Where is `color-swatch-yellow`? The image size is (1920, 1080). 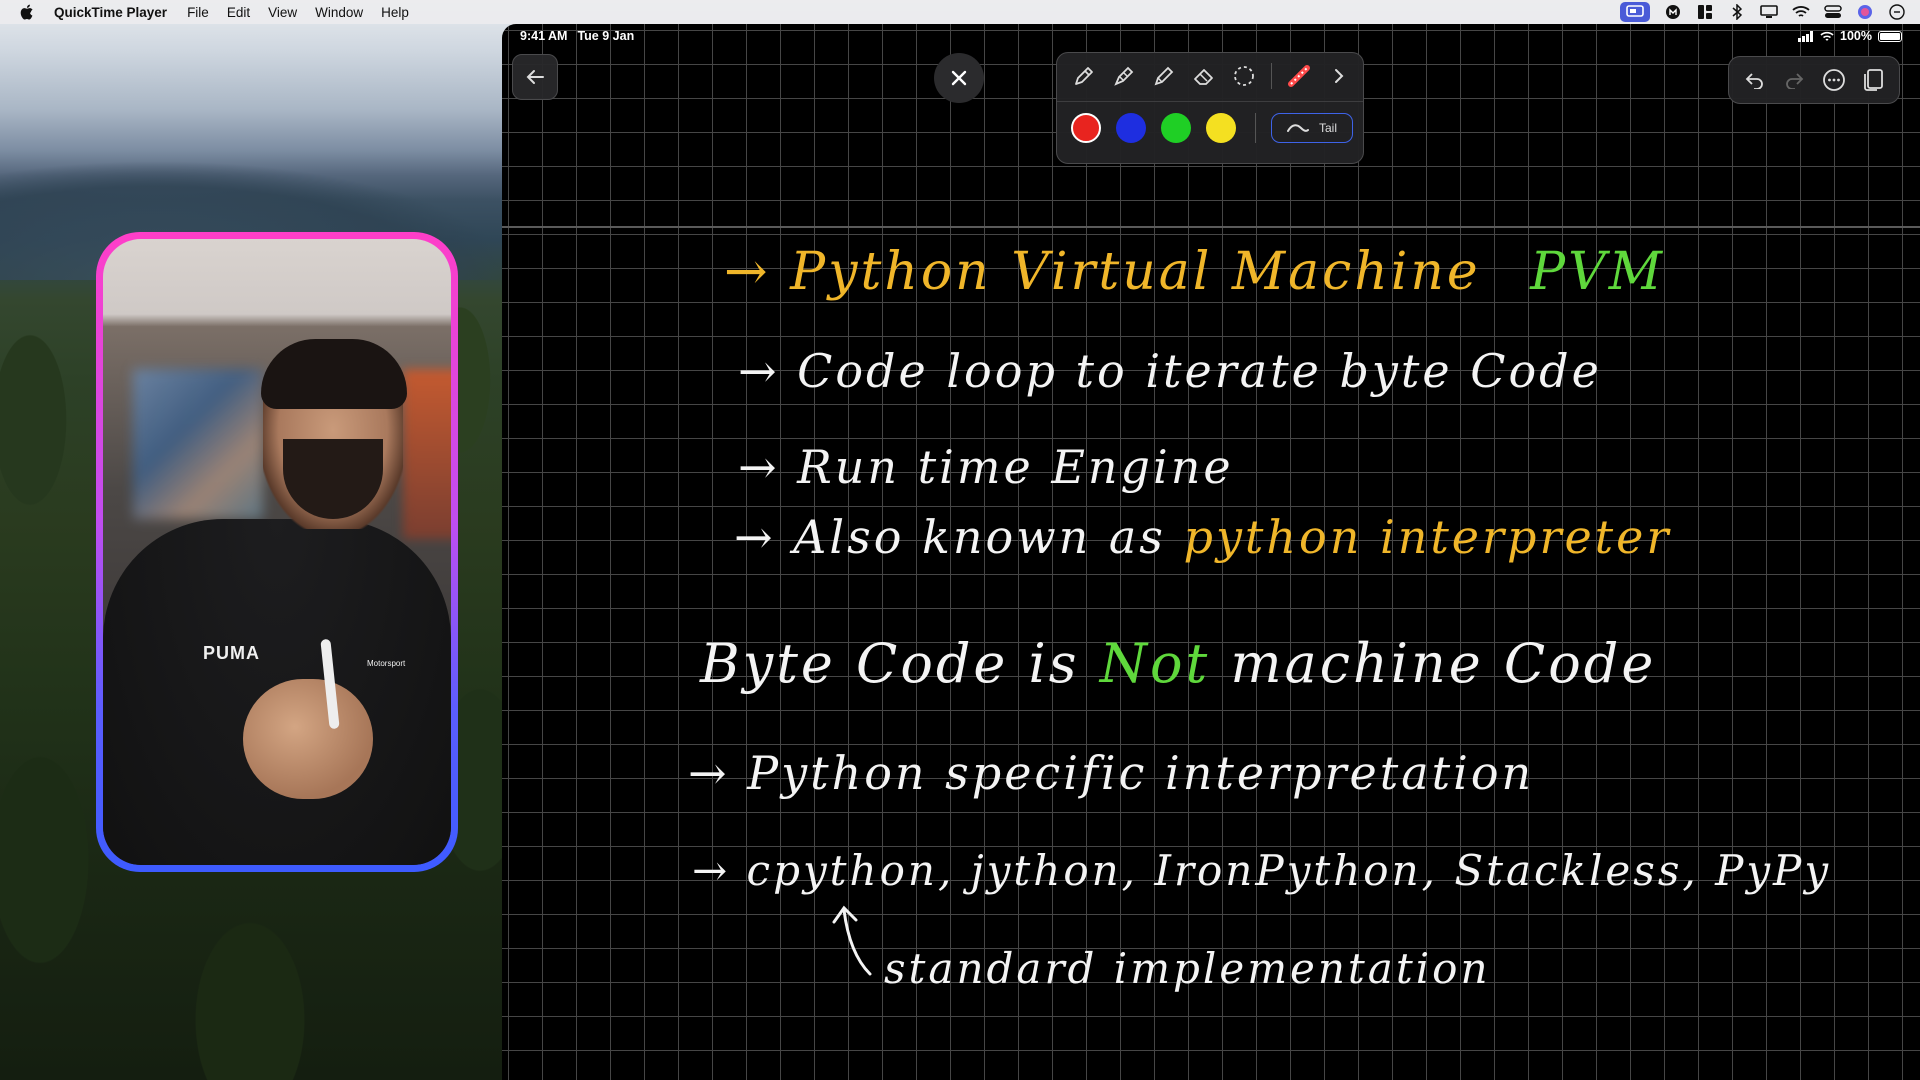
color-swatch-yellow is located at coordinates (1221, 128).